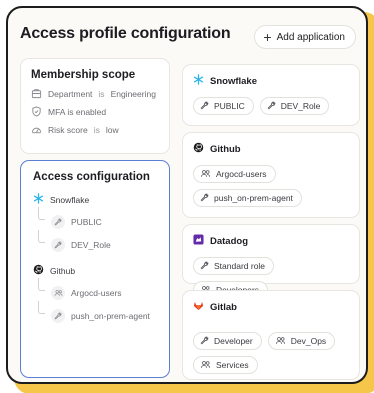 The width and height of the screenshot is (374, 393). I want to click on membership-scope-title: Membership scope, so click(83, 75).